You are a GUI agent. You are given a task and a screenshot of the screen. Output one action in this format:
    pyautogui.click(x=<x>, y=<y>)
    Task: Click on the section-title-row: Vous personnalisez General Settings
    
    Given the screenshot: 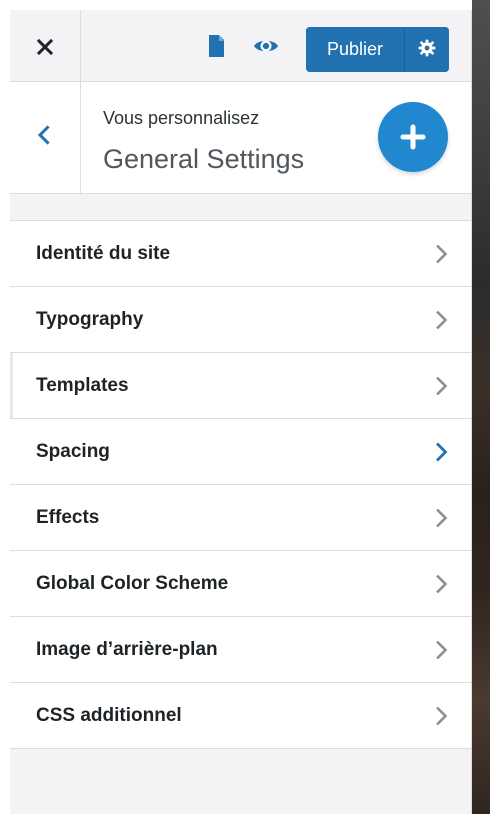 What is the action you would take?
    pyautogui.click(x=240, y=138)
    